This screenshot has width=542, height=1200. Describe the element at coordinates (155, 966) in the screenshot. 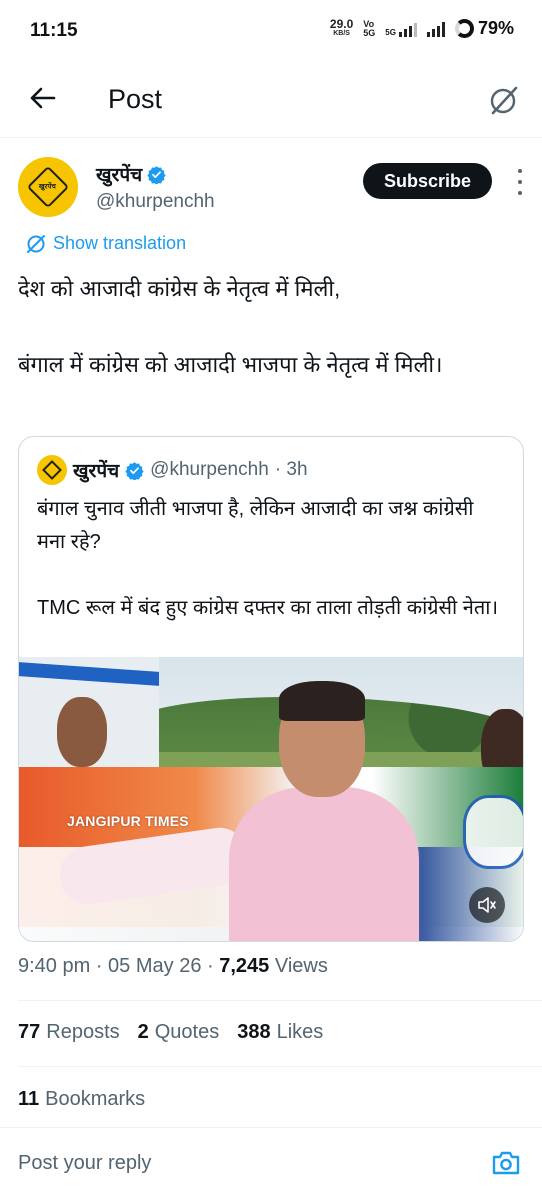

I see `post-date: 05 May 26` at that location.